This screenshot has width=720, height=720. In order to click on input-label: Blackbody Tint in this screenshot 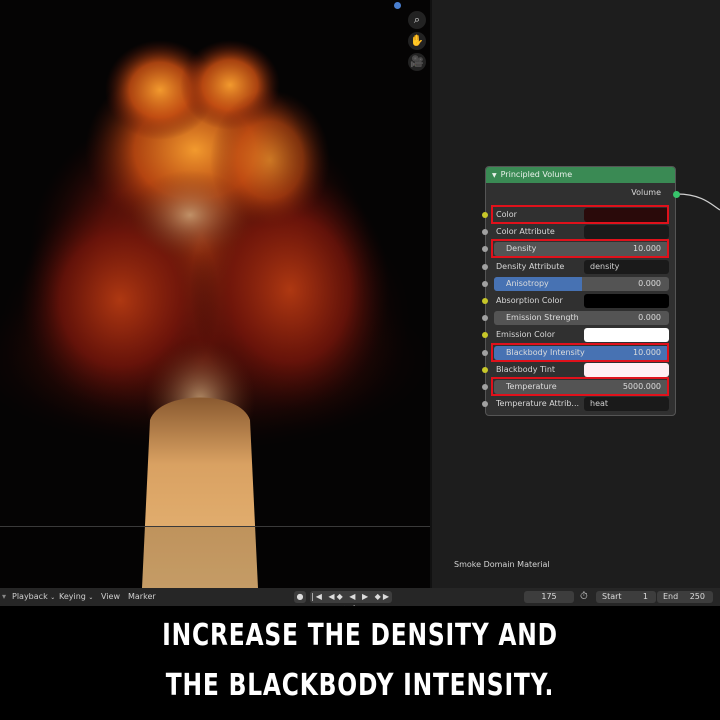, I will do `click(526, 369)`.